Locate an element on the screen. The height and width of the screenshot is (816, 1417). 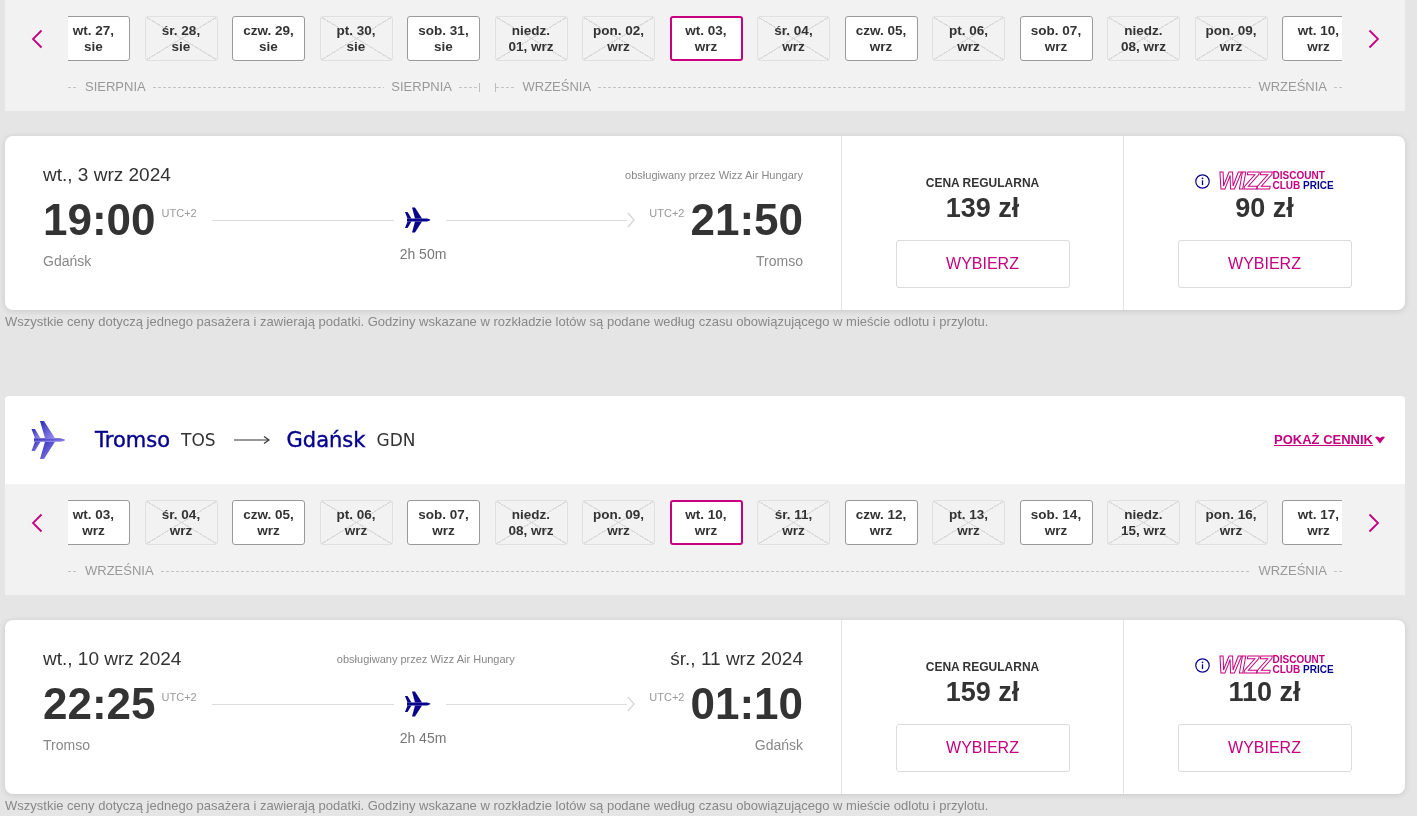
airport-code: GDN is located at coordinates (396, 440).